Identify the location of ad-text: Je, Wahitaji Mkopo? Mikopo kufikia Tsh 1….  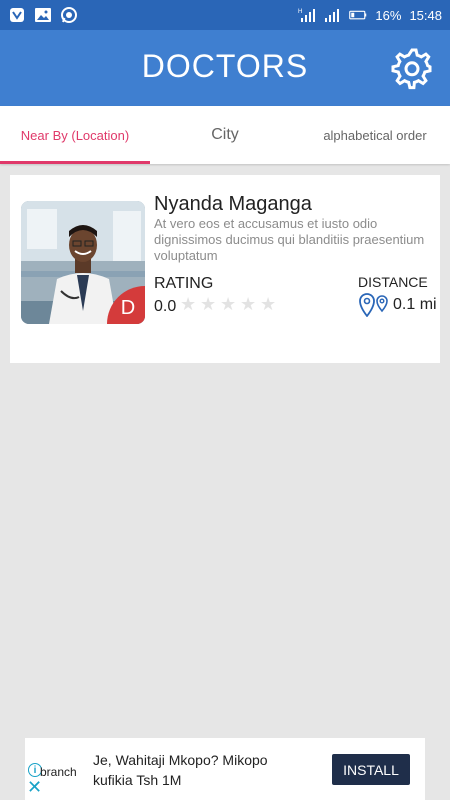
(180, 770).